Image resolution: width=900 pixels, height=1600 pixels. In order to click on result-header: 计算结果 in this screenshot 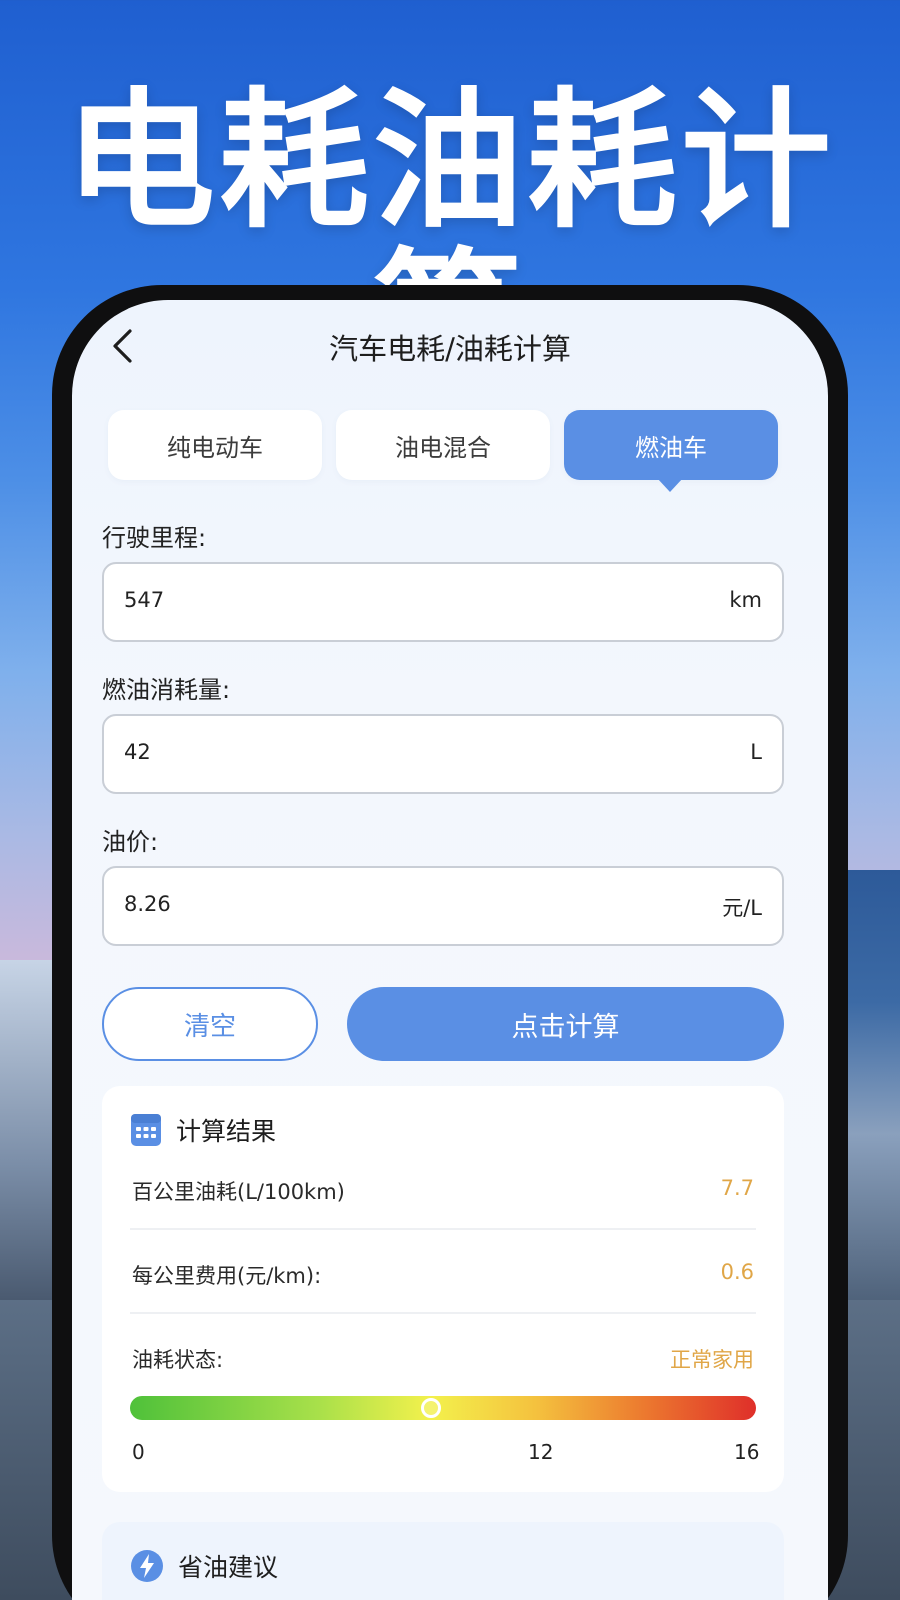, I will do `click(203, 1130)`.